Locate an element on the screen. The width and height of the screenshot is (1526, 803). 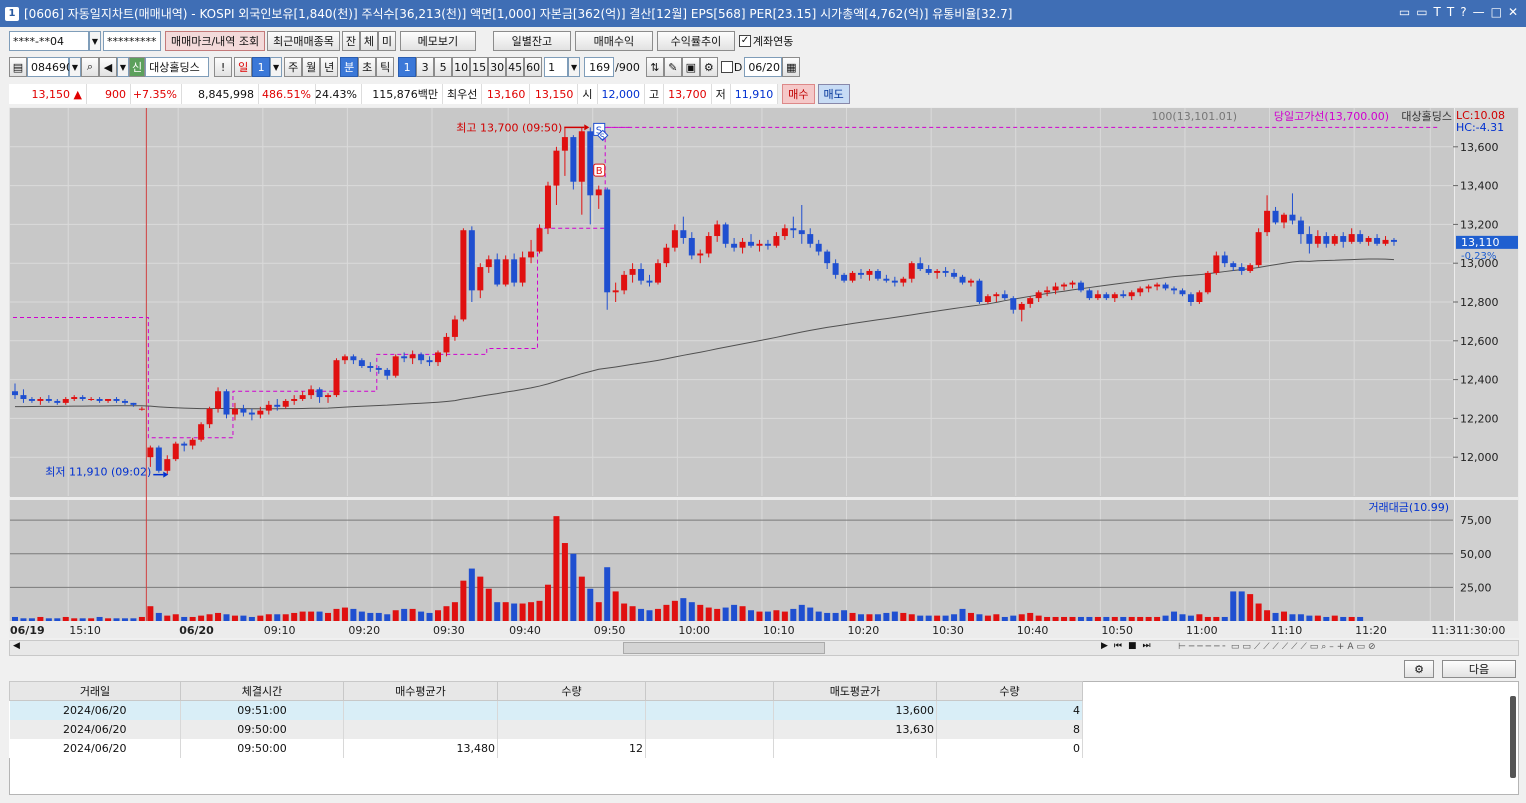
cell-buy-qty is located at coordinates (571, 729).